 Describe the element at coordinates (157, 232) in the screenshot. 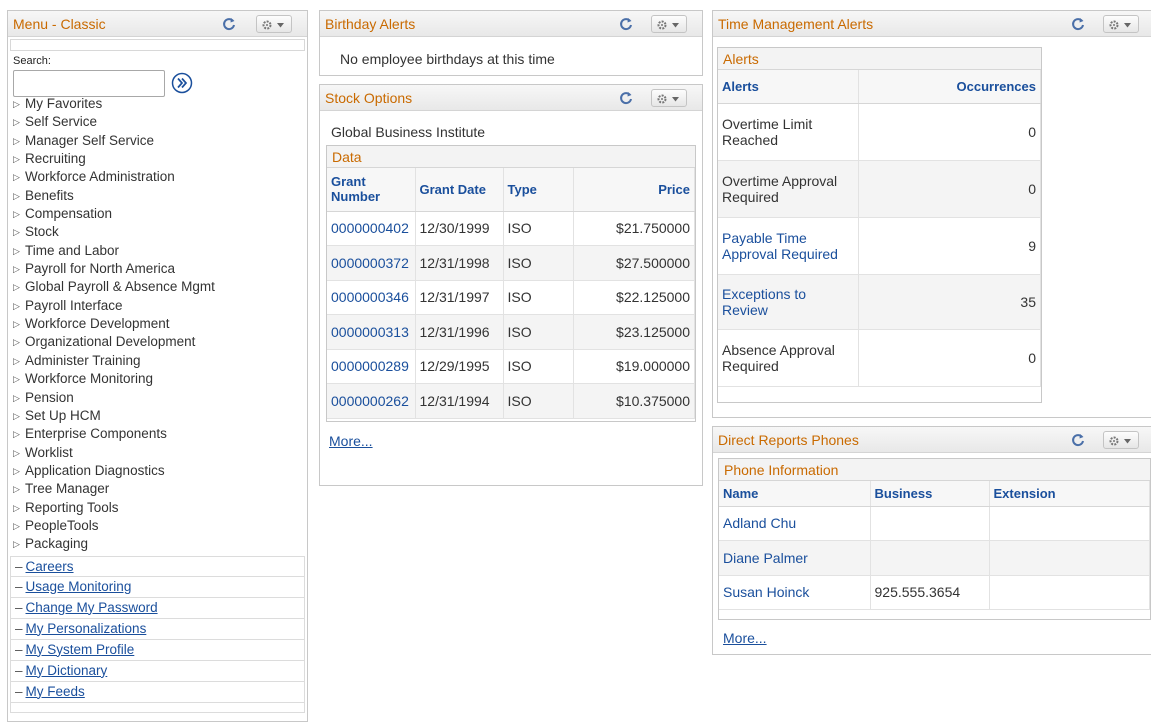

I see `menu-item-stock: ▷ Stock` at that location.